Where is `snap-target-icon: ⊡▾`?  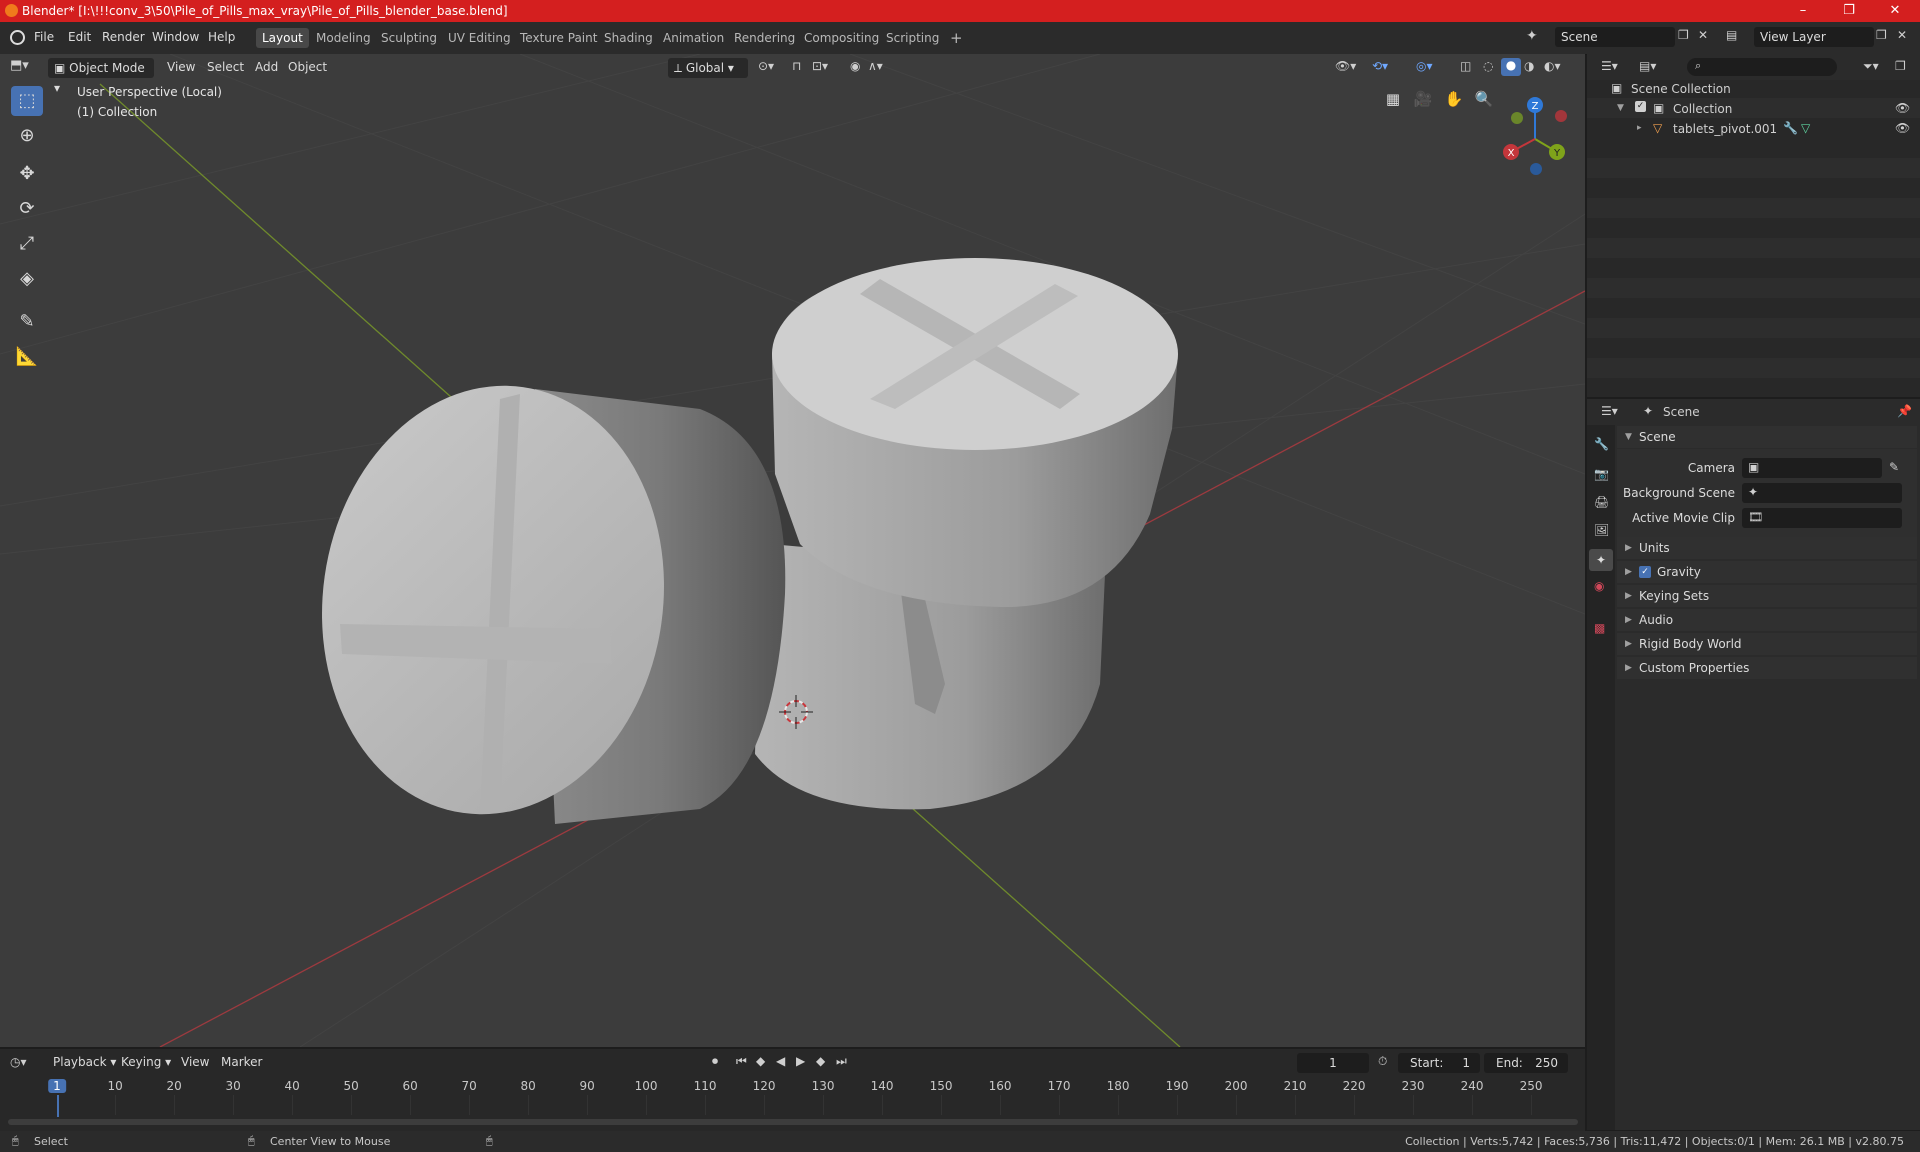
snap-target-icon: ⊡▾ is located at coordinates (820, 66).